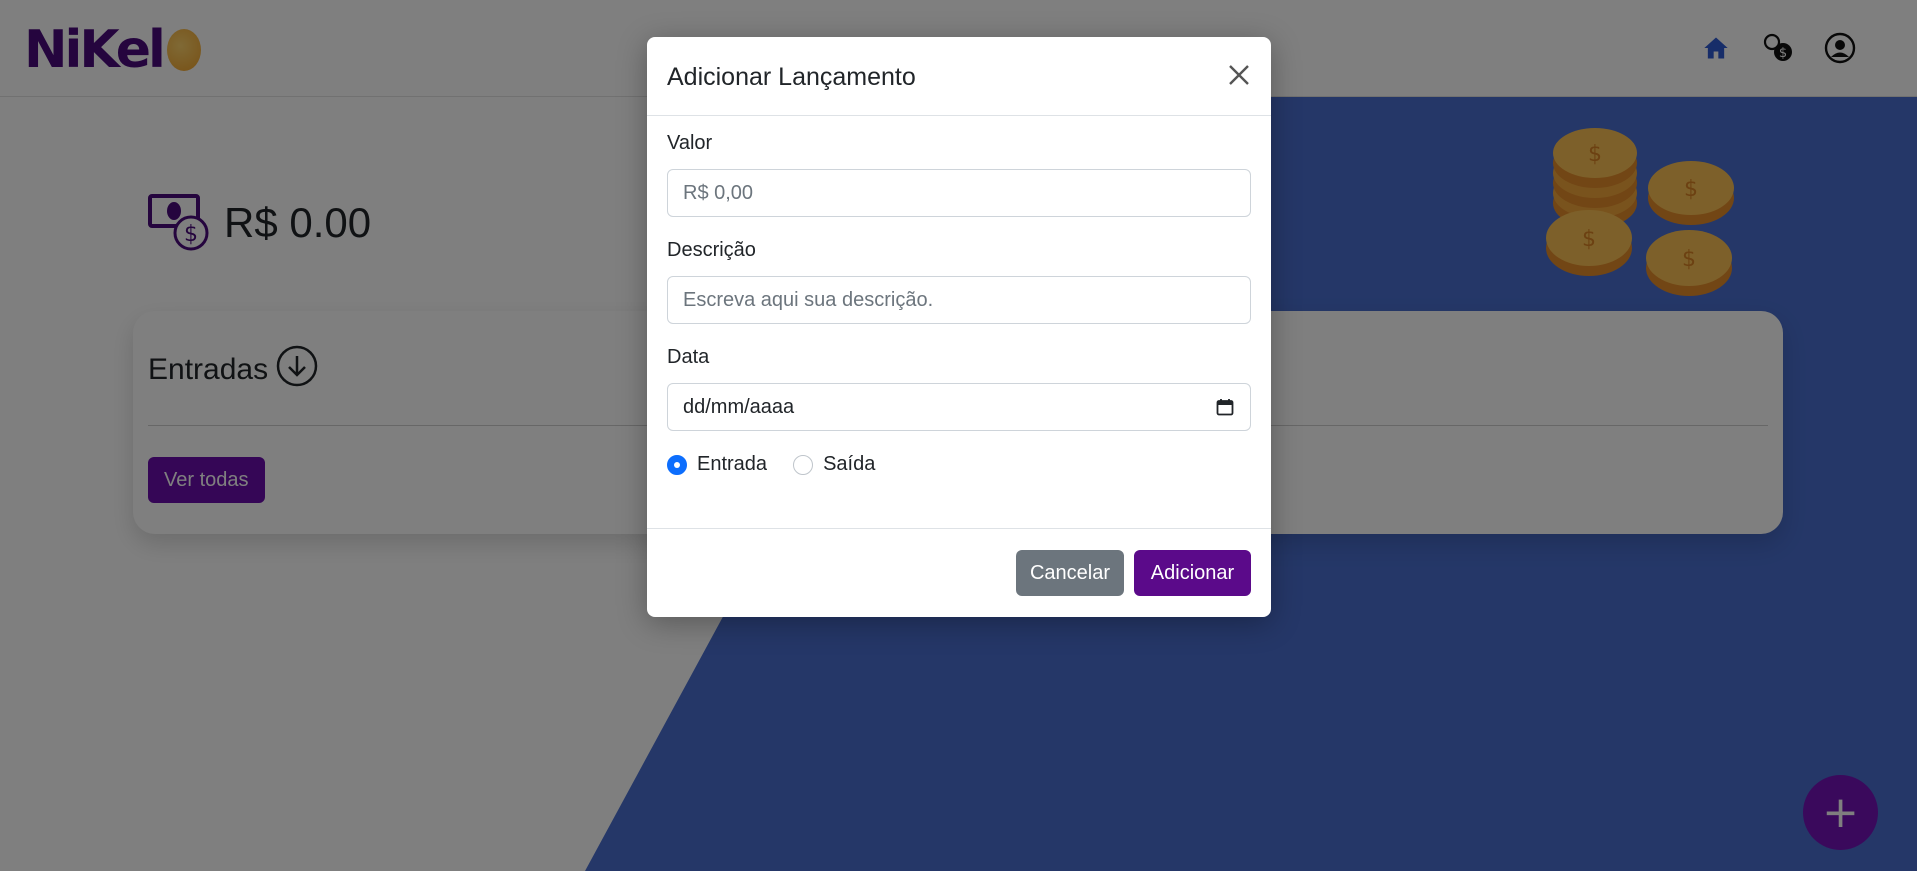 This screenshot has width=1917, height=871. I want to click on calendar-icon, so click(1225, 410).